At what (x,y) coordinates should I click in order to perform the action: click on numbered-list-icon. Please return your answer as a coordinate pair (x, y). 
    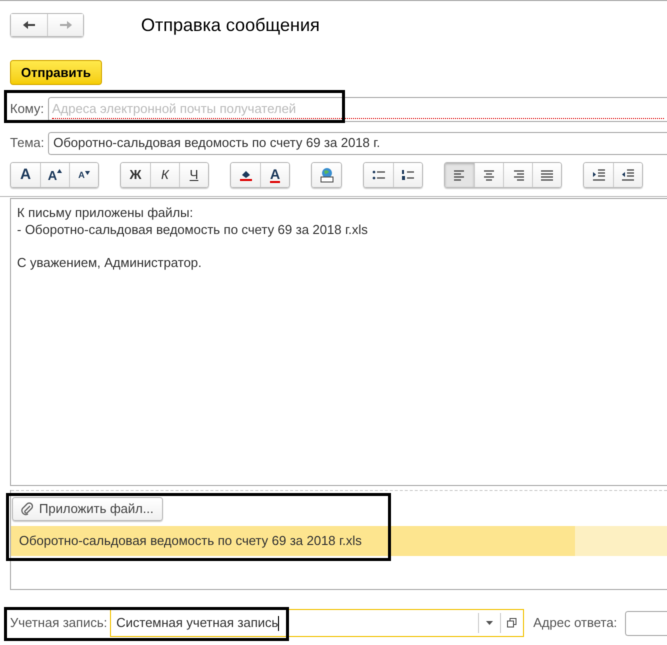
    Looking at the image, I should click on (408, 175).